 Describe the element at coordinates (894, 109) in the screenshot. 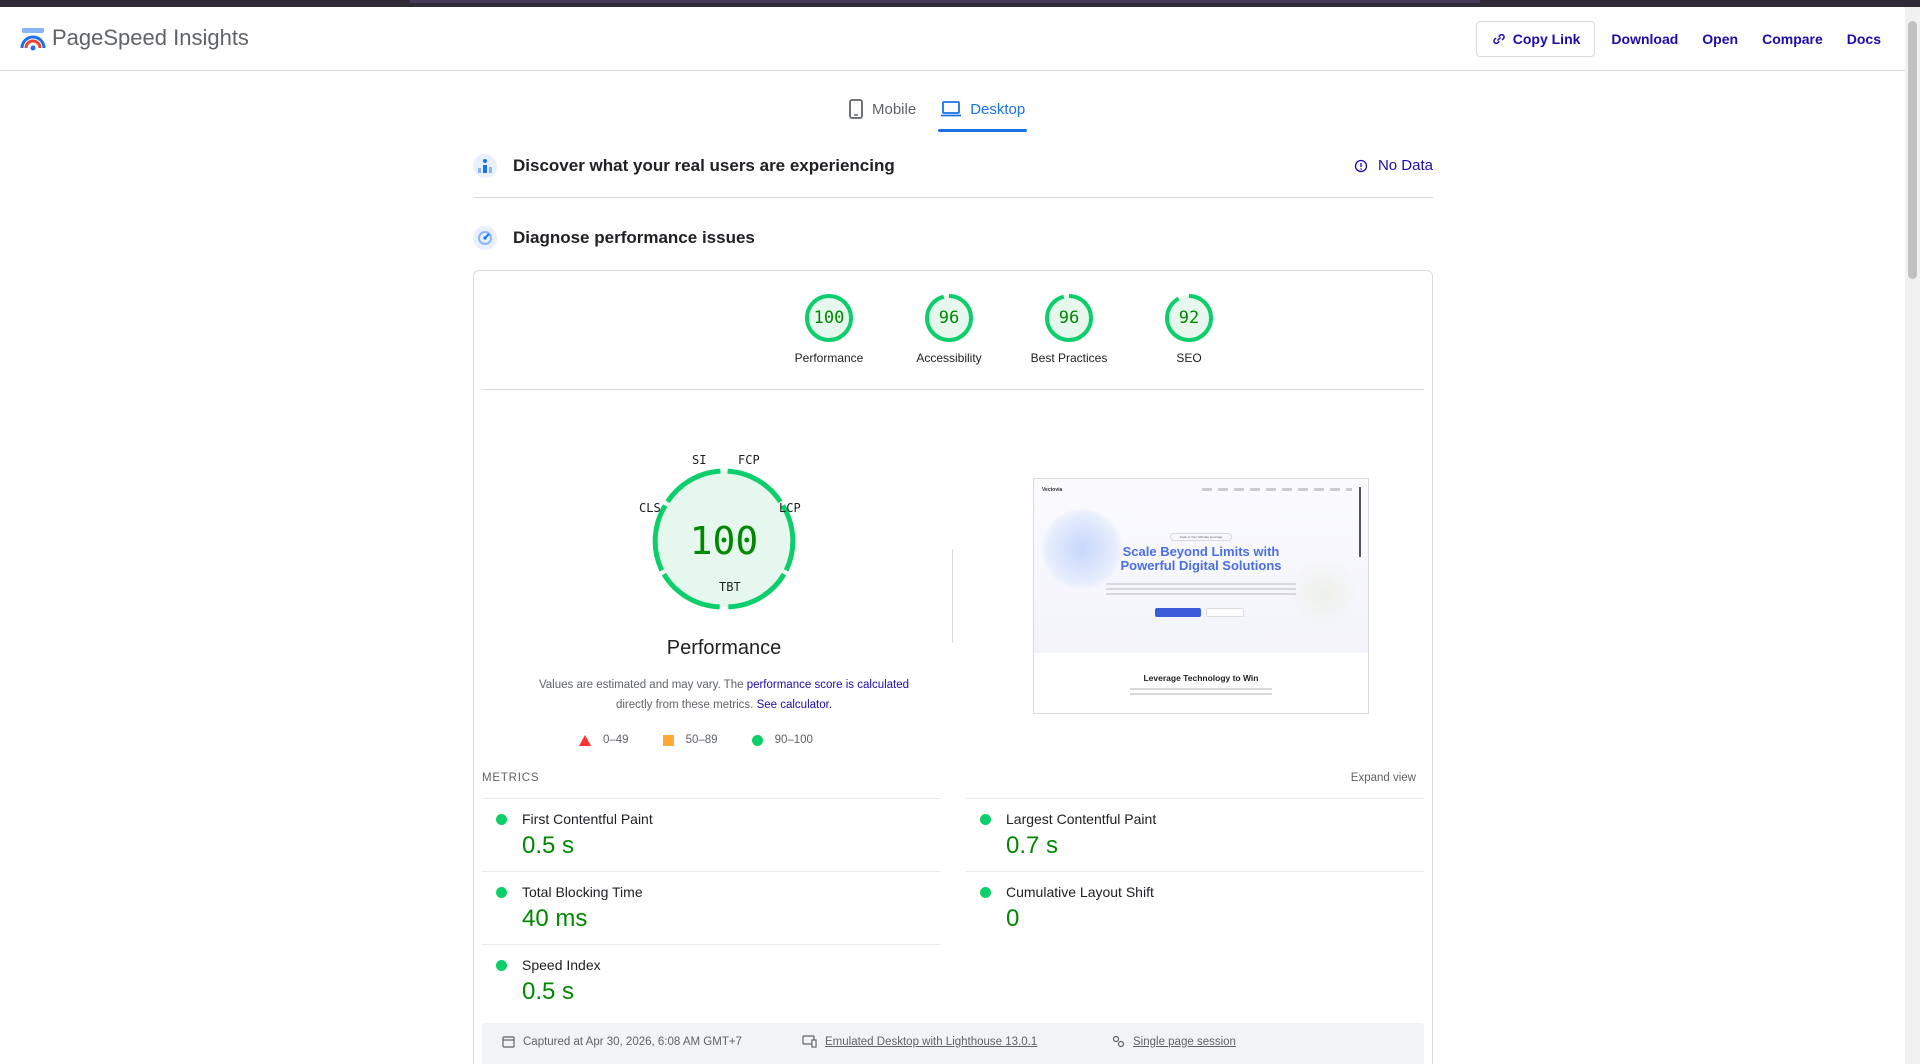

I see `tab-mobile-label: Mobile` at that location.